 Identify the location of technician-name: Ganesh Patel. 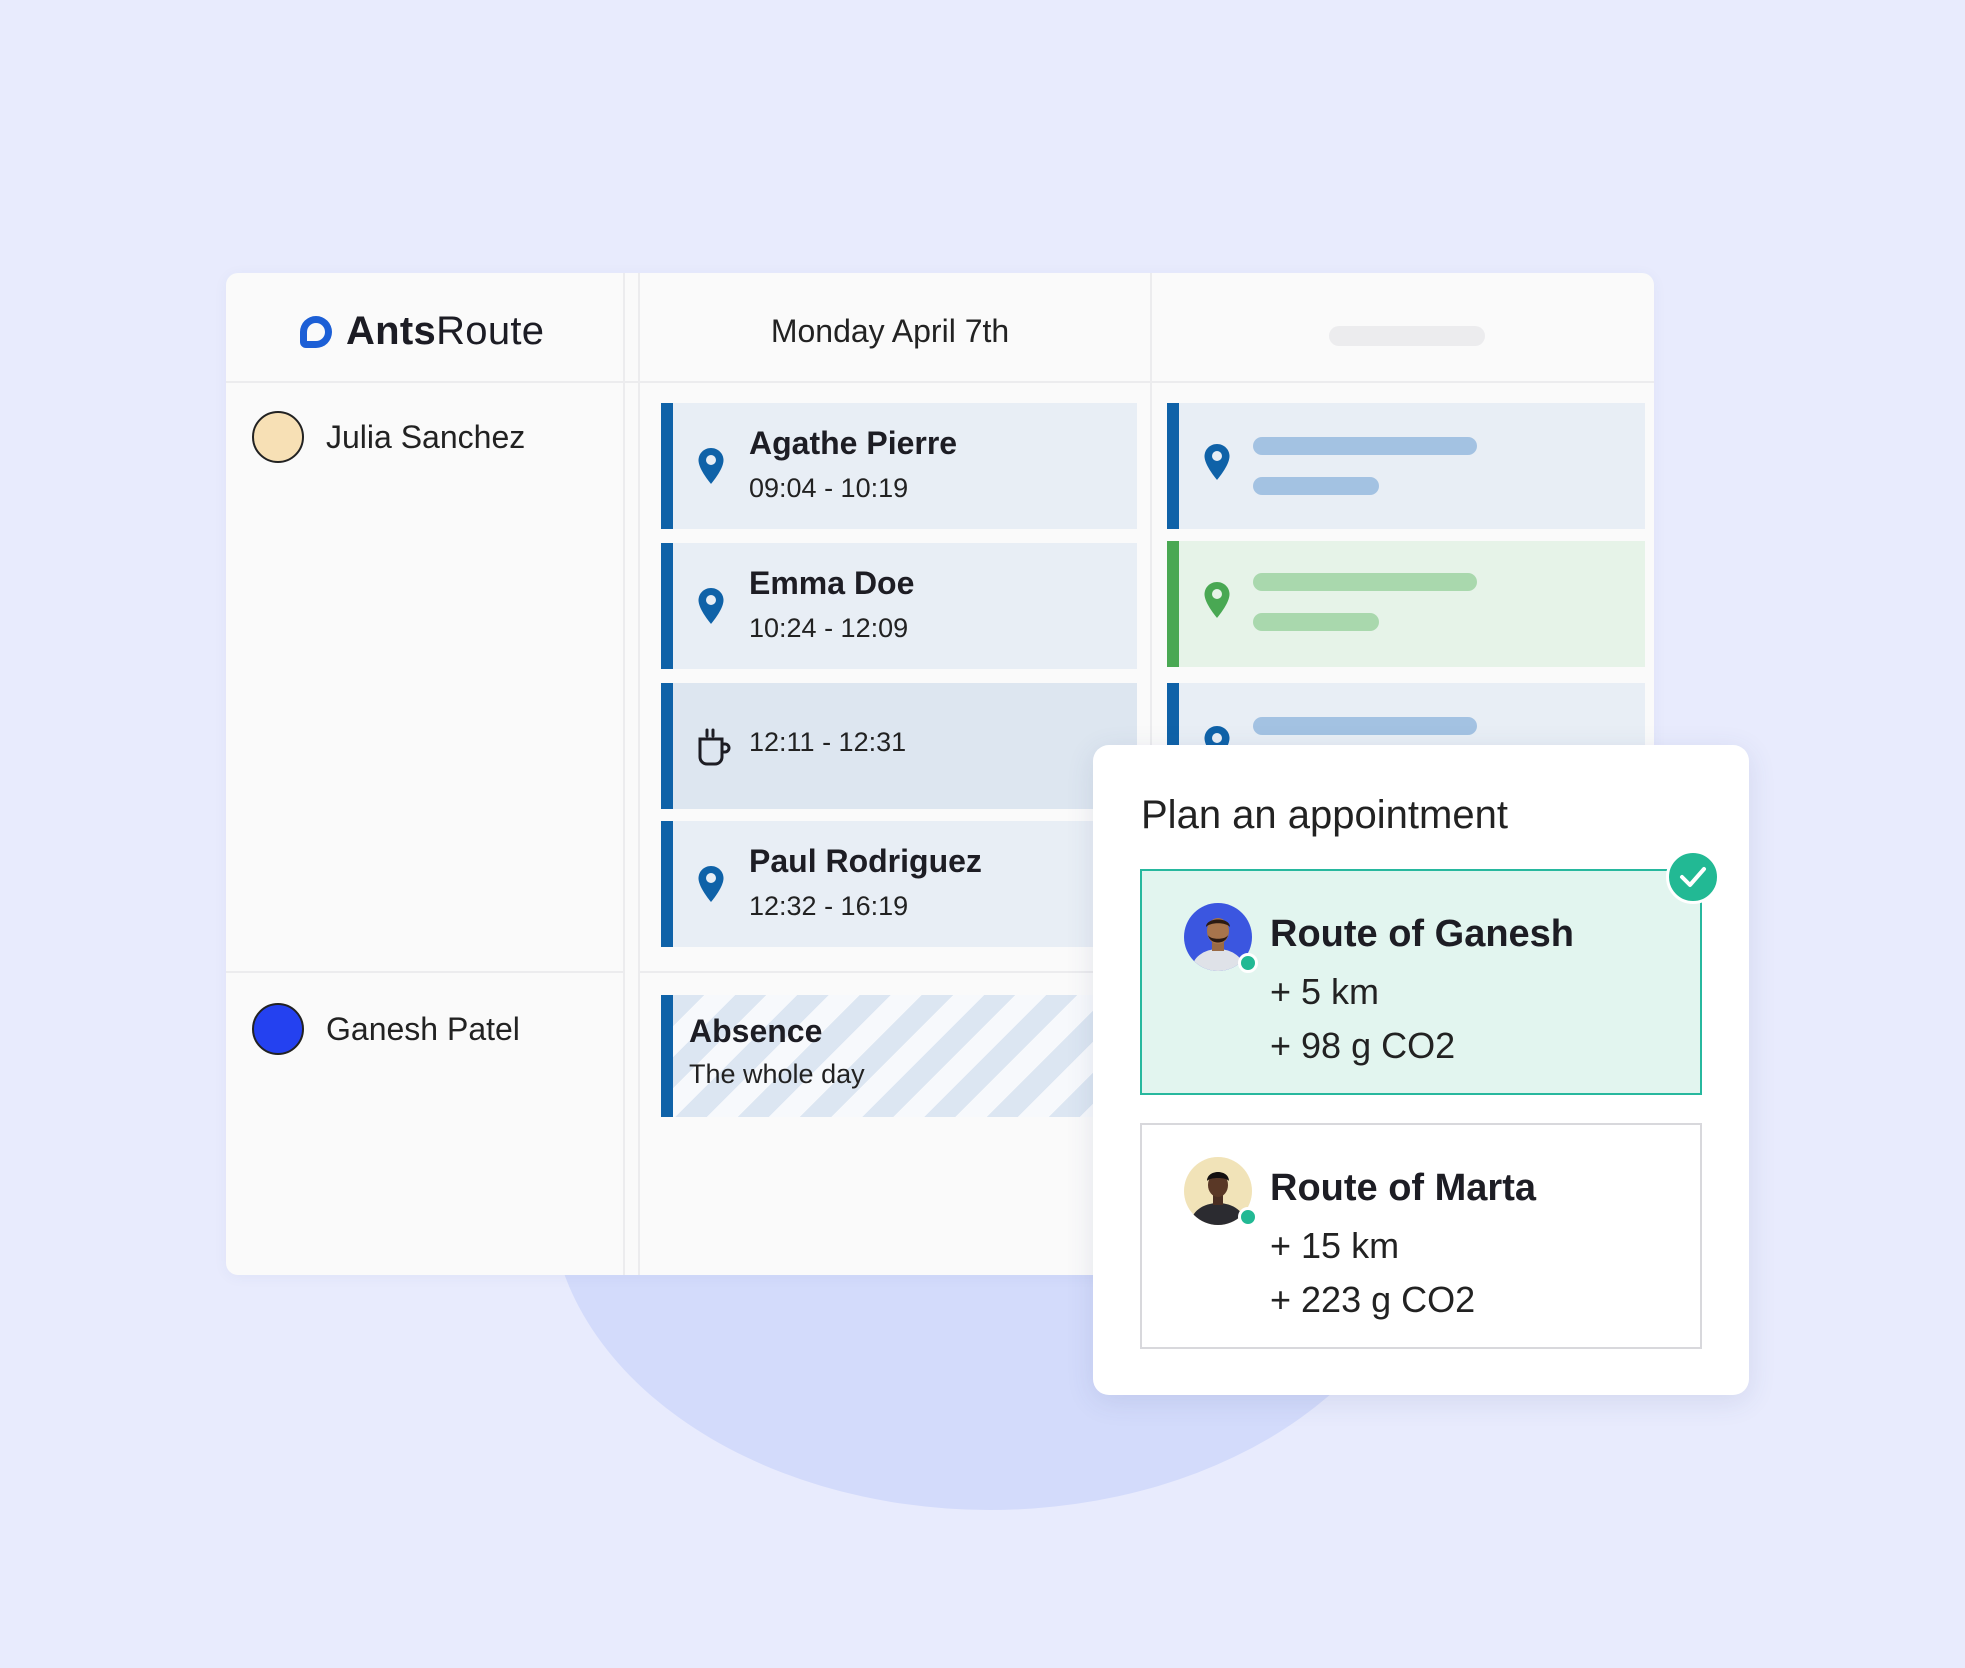
(423, 1028).